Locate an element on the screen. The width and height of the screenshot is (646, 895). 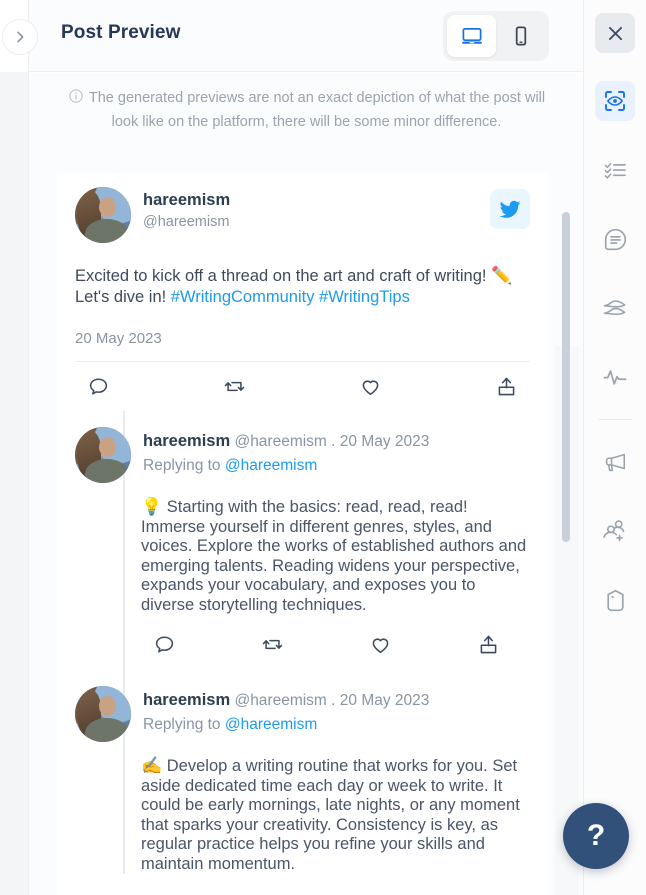
info-icon is located at coordinates (76, 99).